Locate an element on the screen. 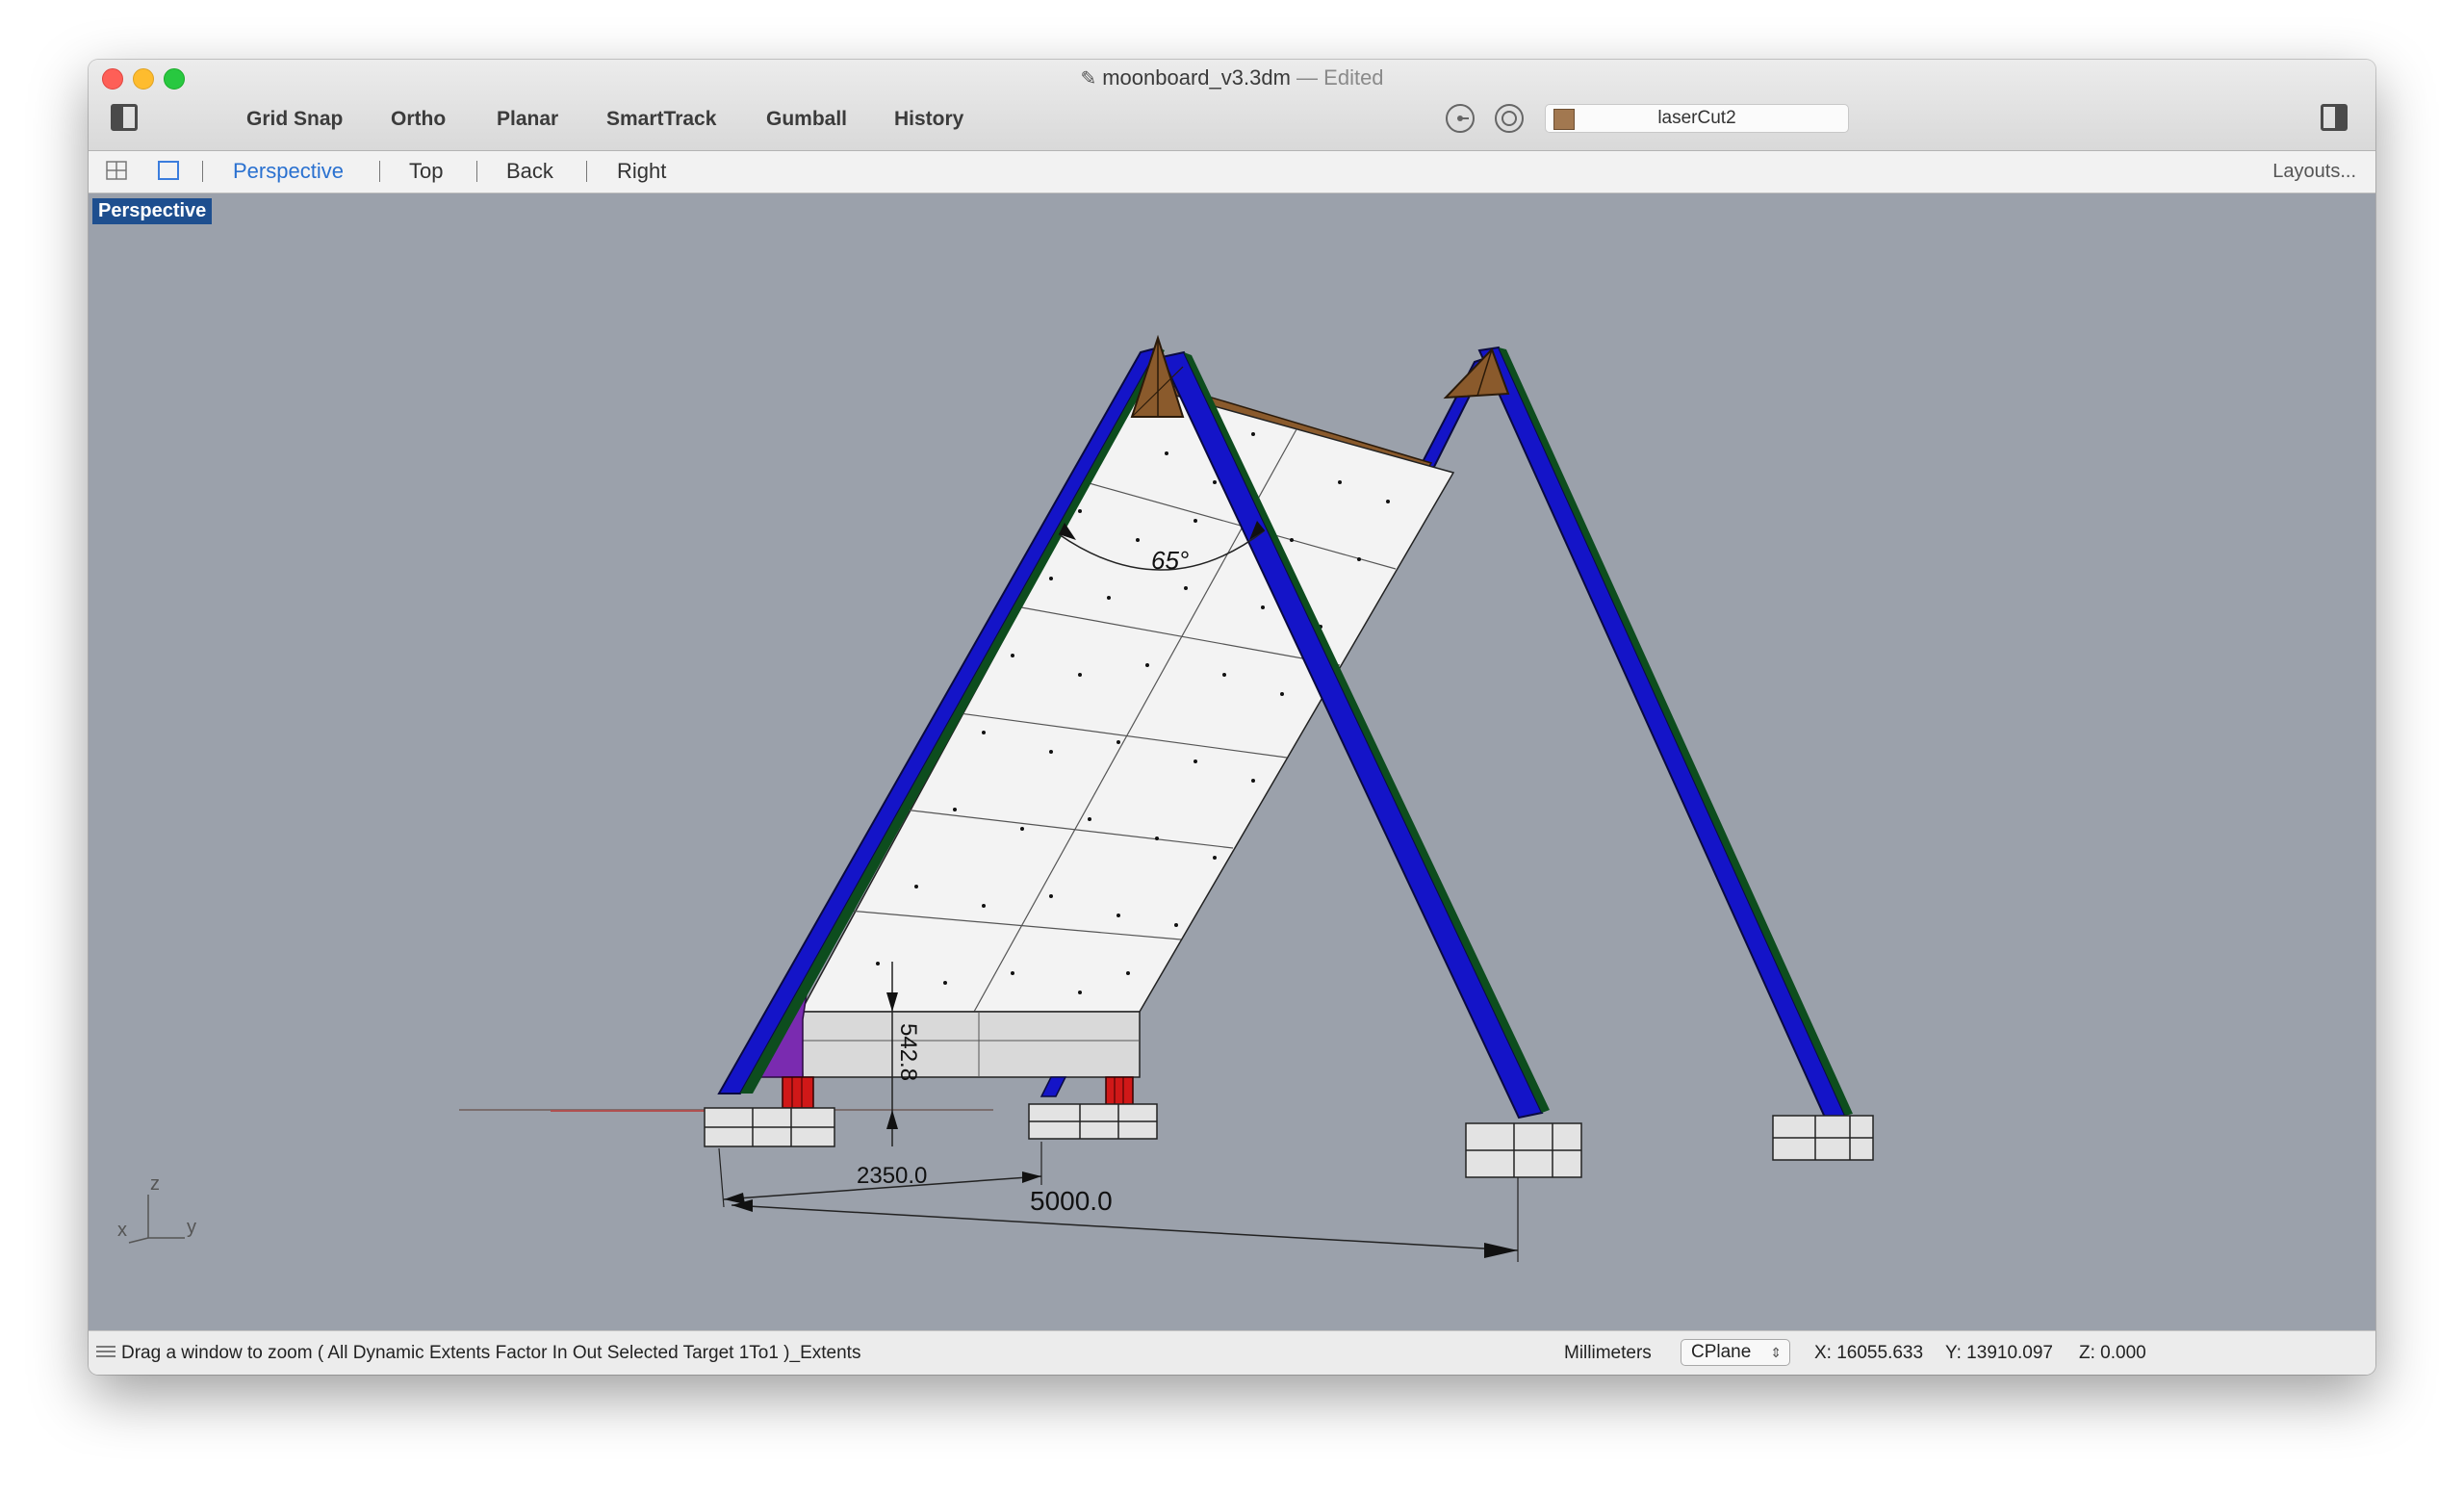 The image size is (2464, 1493). dim-long-line is located at coordinates (1125, 1227).